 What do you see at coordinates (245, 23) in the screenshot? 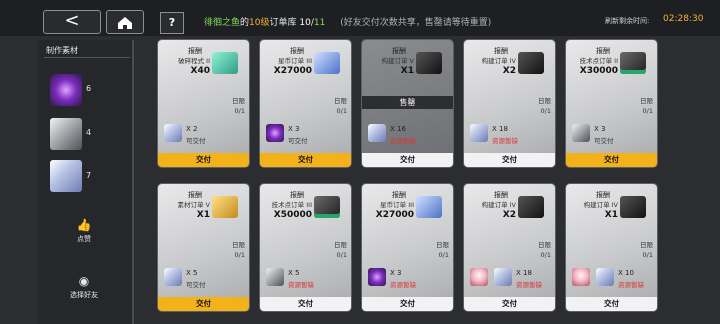
I see `title-connector: 的` at bounding box center [245, 23].